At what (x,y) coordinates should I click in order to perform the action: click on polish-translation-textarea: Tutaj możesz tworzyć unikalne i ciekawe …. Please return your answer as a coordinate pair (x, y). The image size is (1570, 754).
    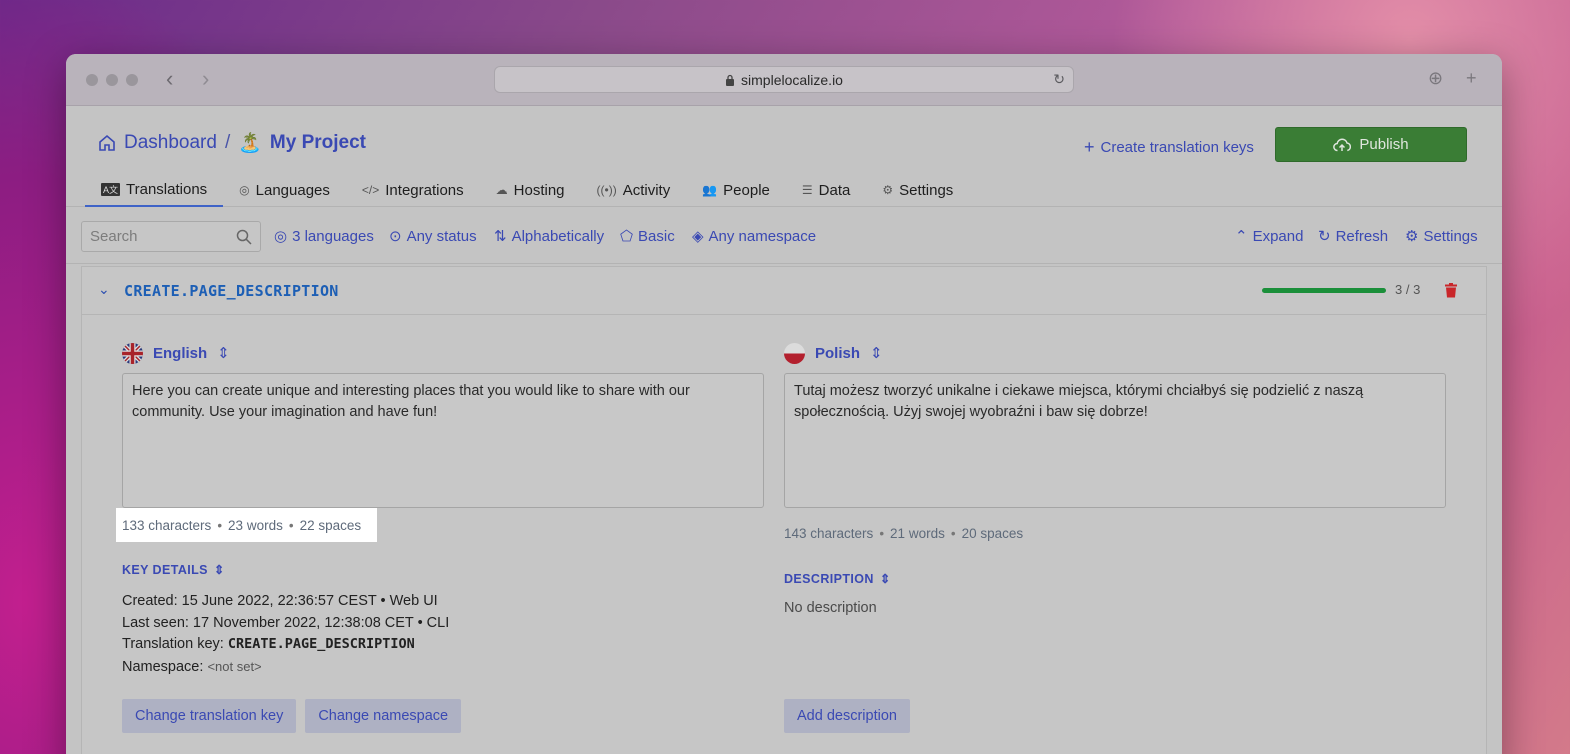
    Looking at the image, I should click on (1115, 440).